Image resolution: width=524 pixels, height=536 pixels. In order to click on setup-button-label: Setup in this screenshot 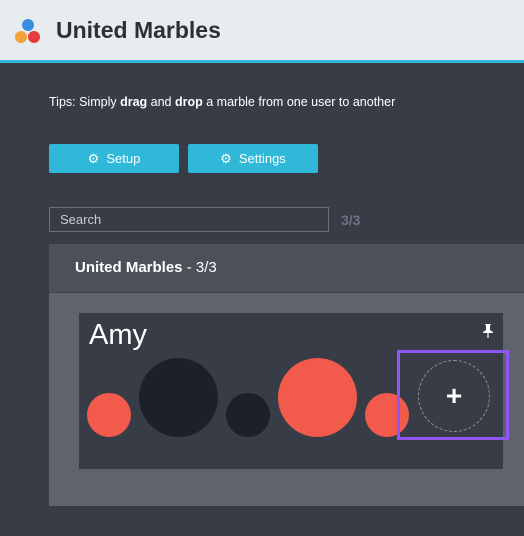, I will do `click(123, 158)`.